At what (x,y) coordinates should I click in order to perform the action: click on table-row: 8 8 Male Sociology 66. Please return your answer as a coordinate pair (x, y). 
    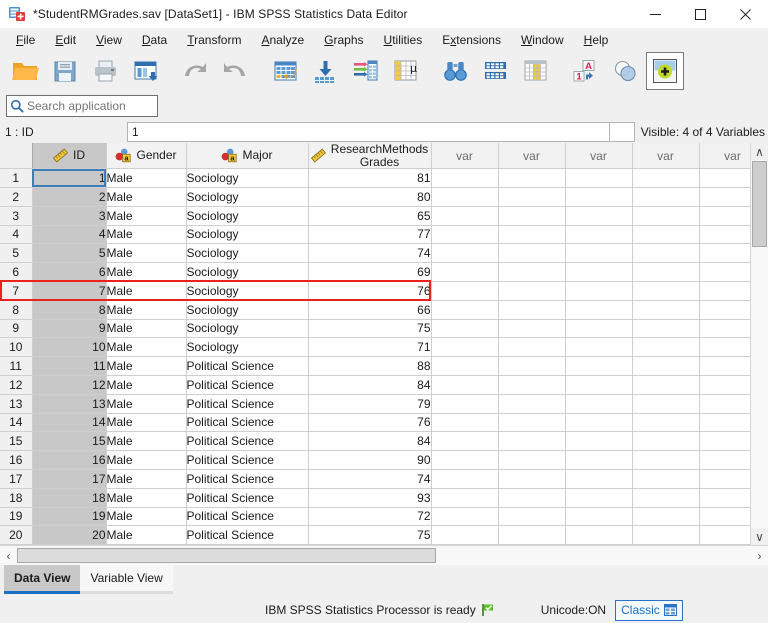
    Looking at the image, I should click on (375, 310).